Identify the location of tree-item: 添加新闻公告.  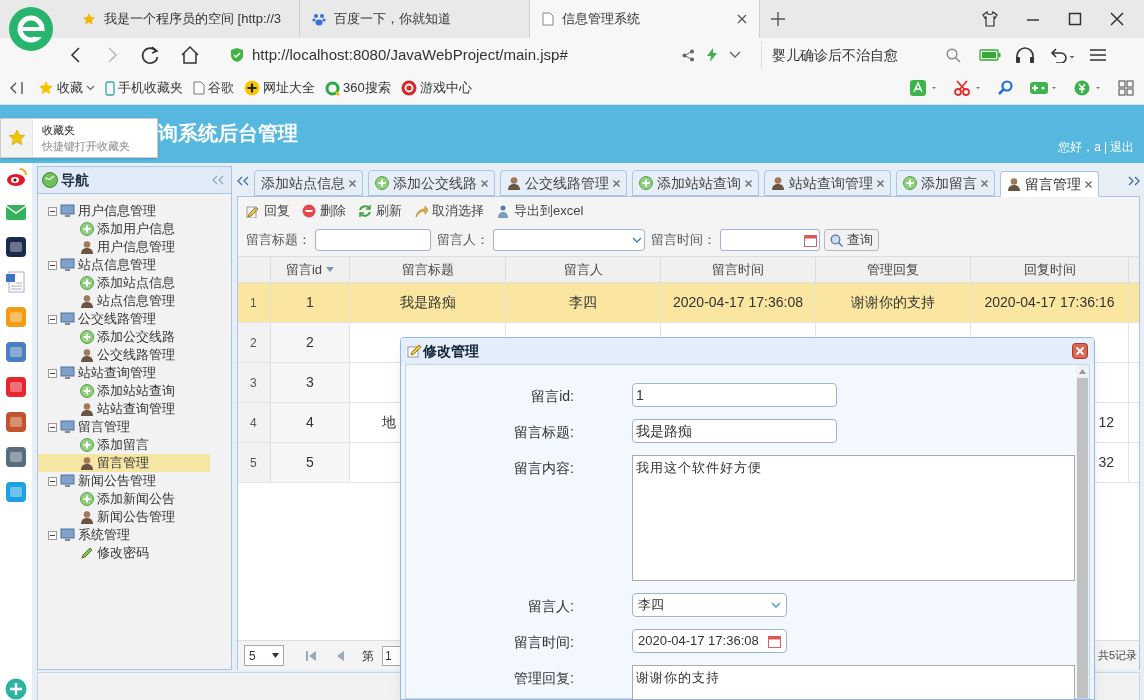
(124, 499).